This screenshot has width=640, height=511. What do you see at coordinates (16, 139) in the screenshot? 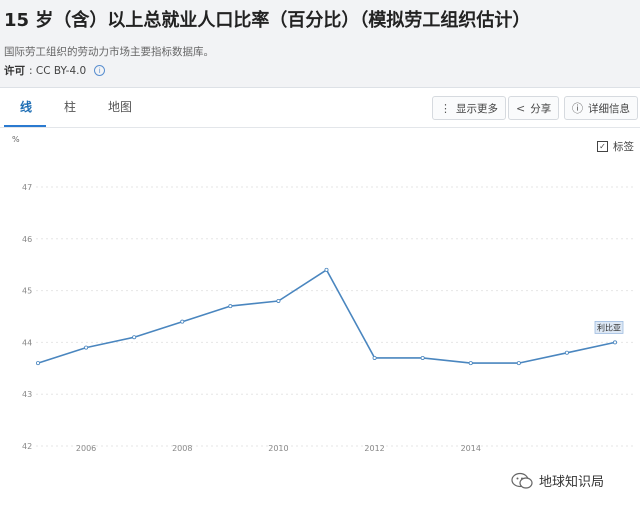
I see `y-axis-unit-label: %` at bounding box center [16, 139].